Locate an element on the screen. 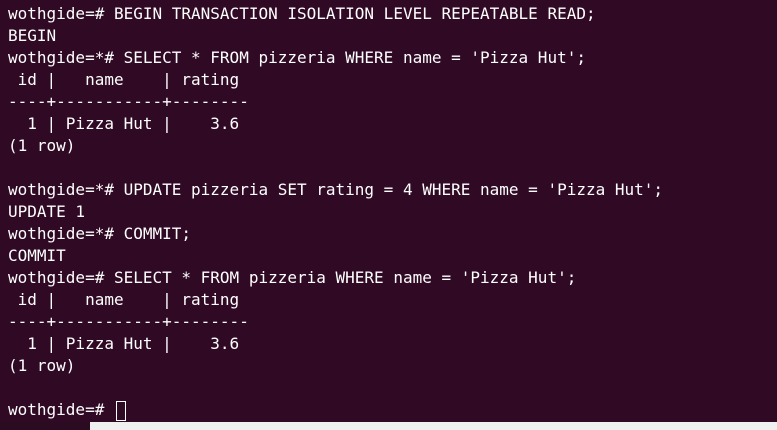 This screenshot has width=777, height=430. taskbar-light-area is located at coordinates (433, 426).